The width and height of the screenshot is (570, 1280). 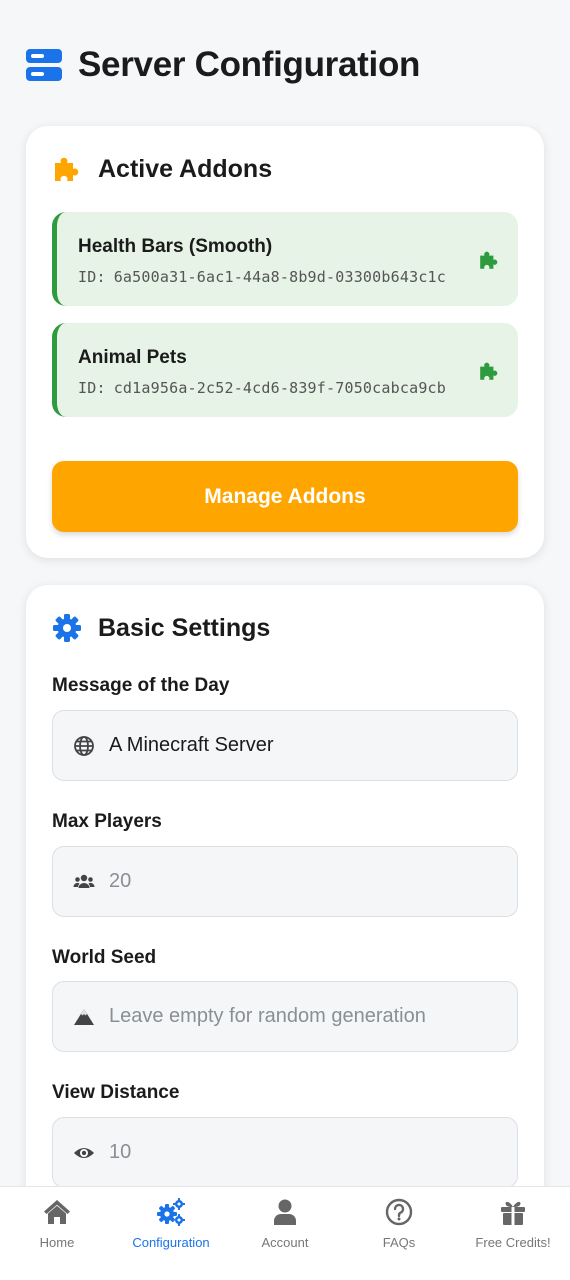 I want to click on view-distance-label: View Distance, so click(x=116, y=1092).